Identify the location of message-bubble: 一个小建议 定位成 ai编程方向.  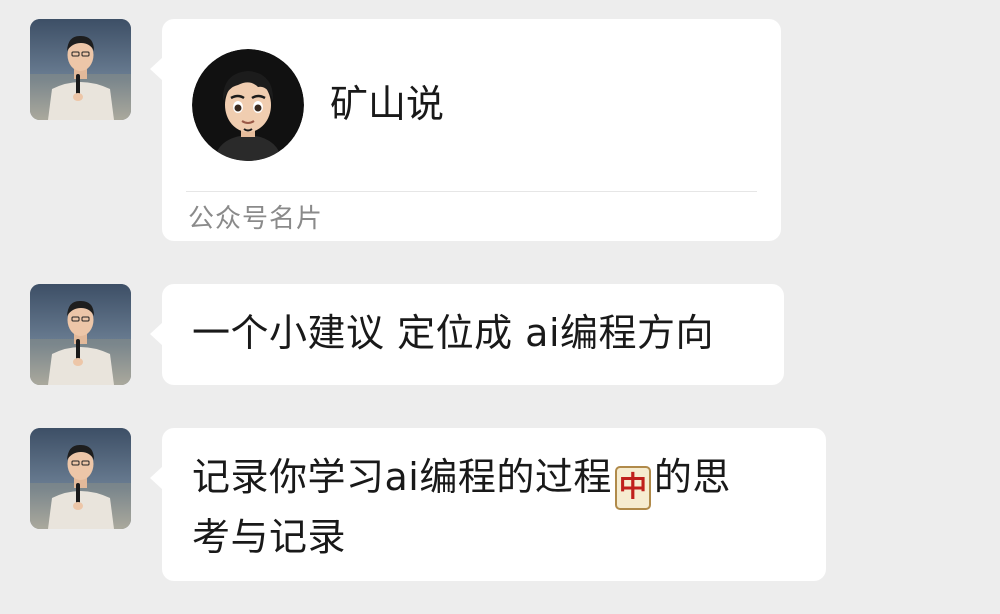
(467, 334).